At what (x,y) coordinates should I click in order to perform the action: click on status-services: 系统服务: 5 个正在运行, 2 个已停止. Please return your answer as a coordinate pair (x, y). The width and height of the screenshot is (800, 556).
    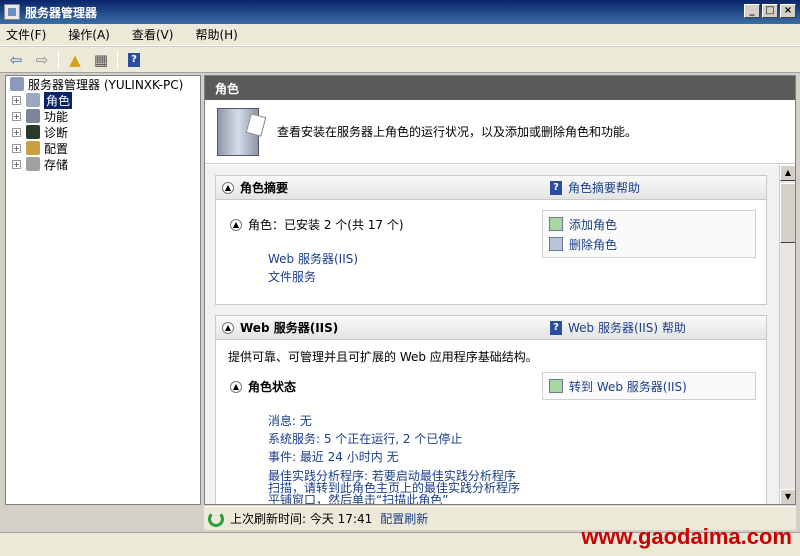
    Looking at the image, I should click on (394, 439).